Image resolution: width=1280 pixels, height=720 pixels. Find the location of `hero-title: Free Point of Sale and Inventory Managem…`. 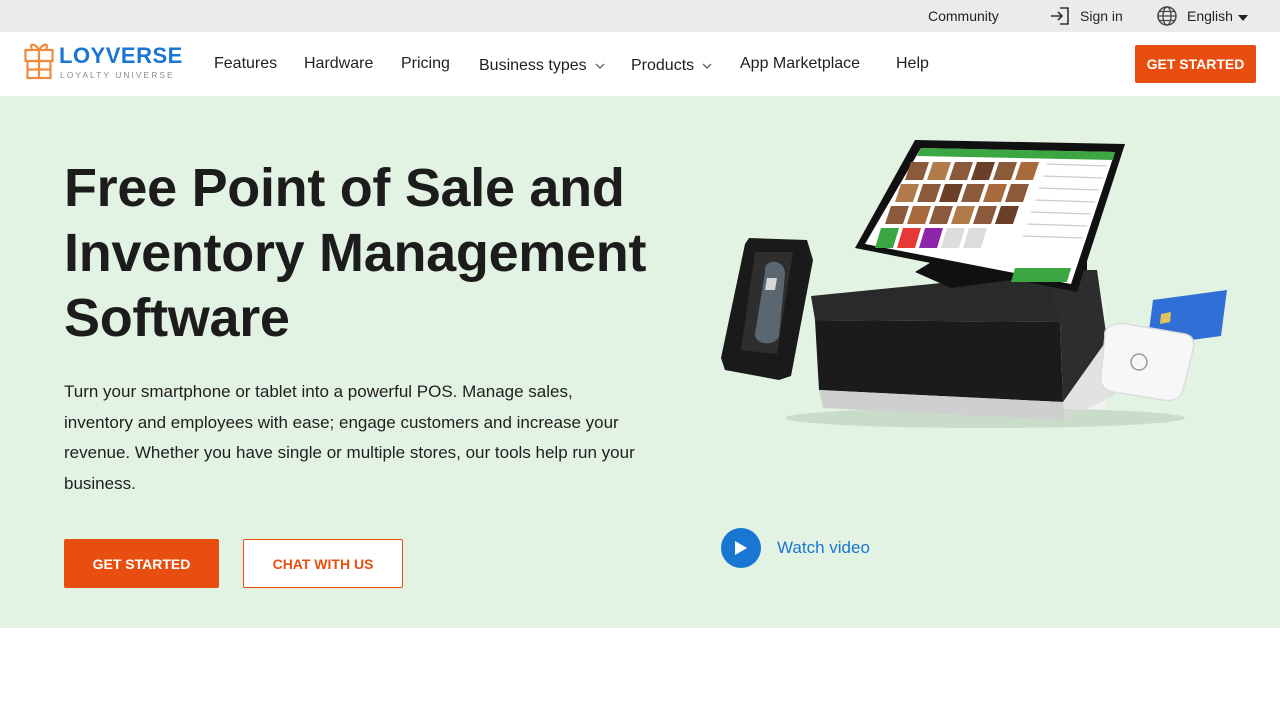

hero-title: Free Point of Sale and Inventory Managem… is located at coordinates (374, 253).